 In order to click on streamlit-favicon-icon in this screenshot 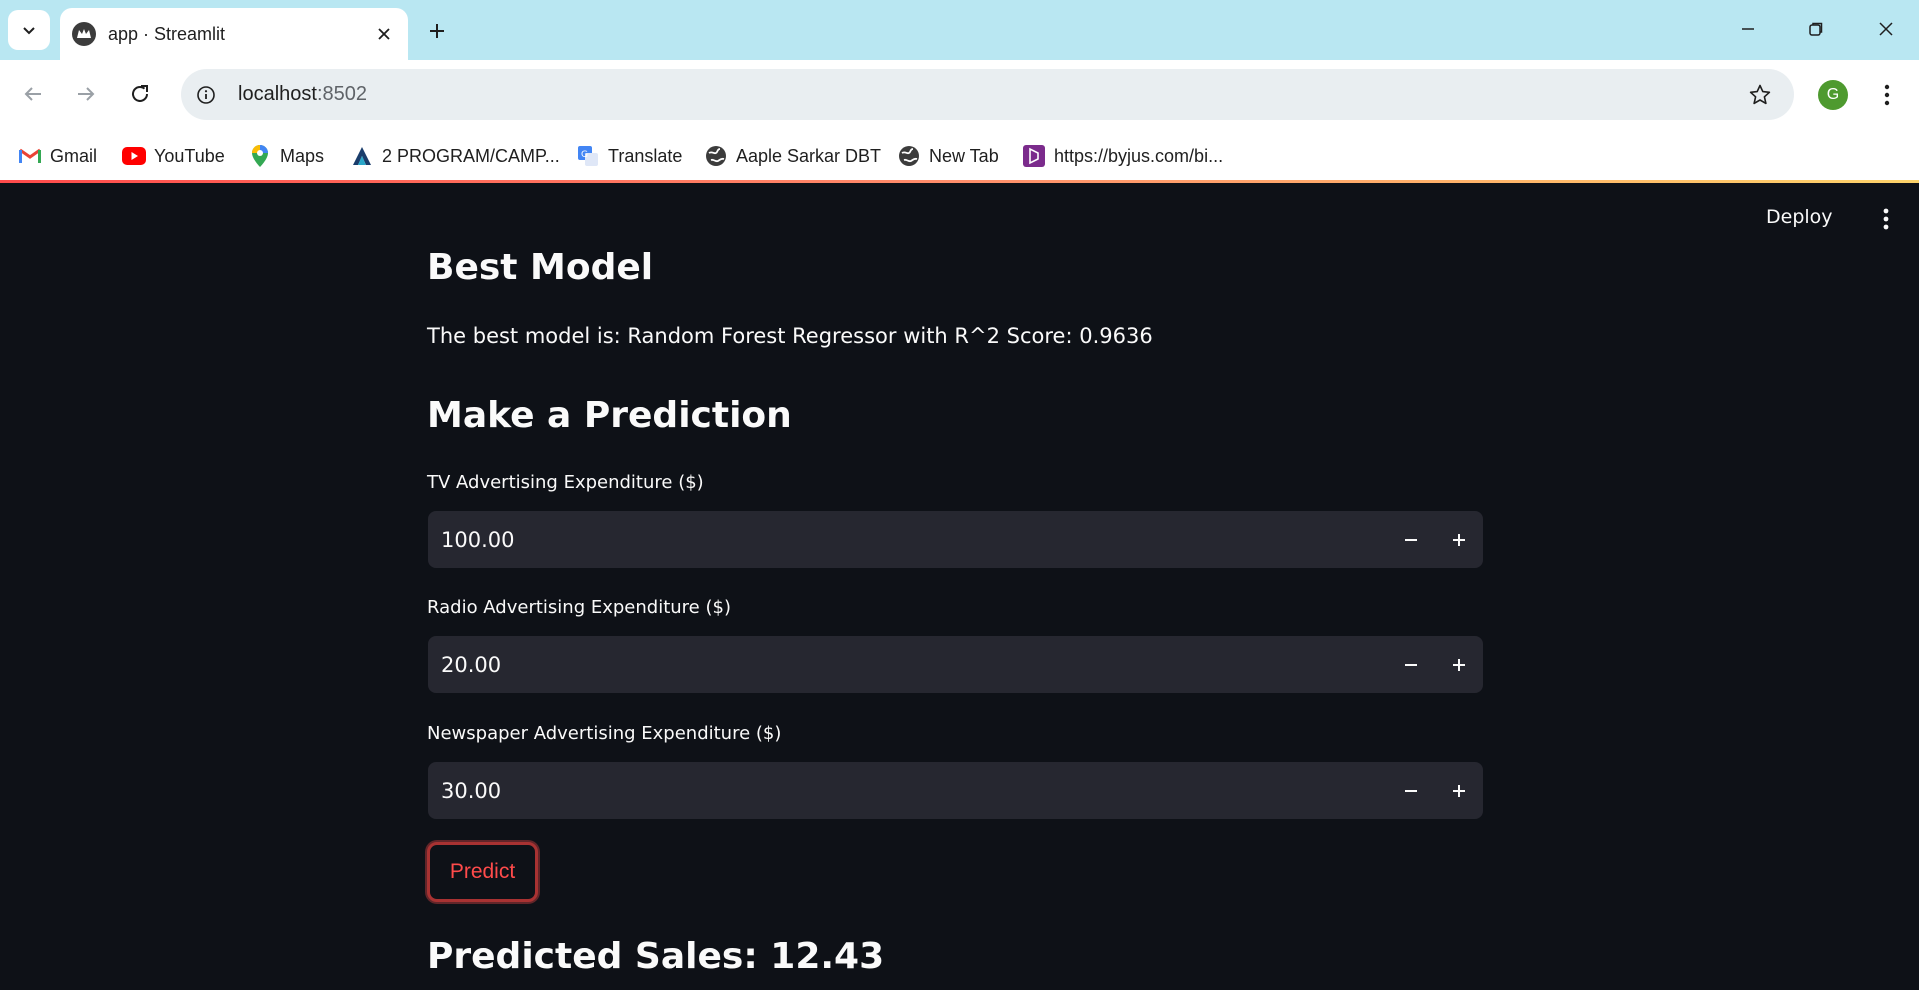, I will do `click(84, 34)`.